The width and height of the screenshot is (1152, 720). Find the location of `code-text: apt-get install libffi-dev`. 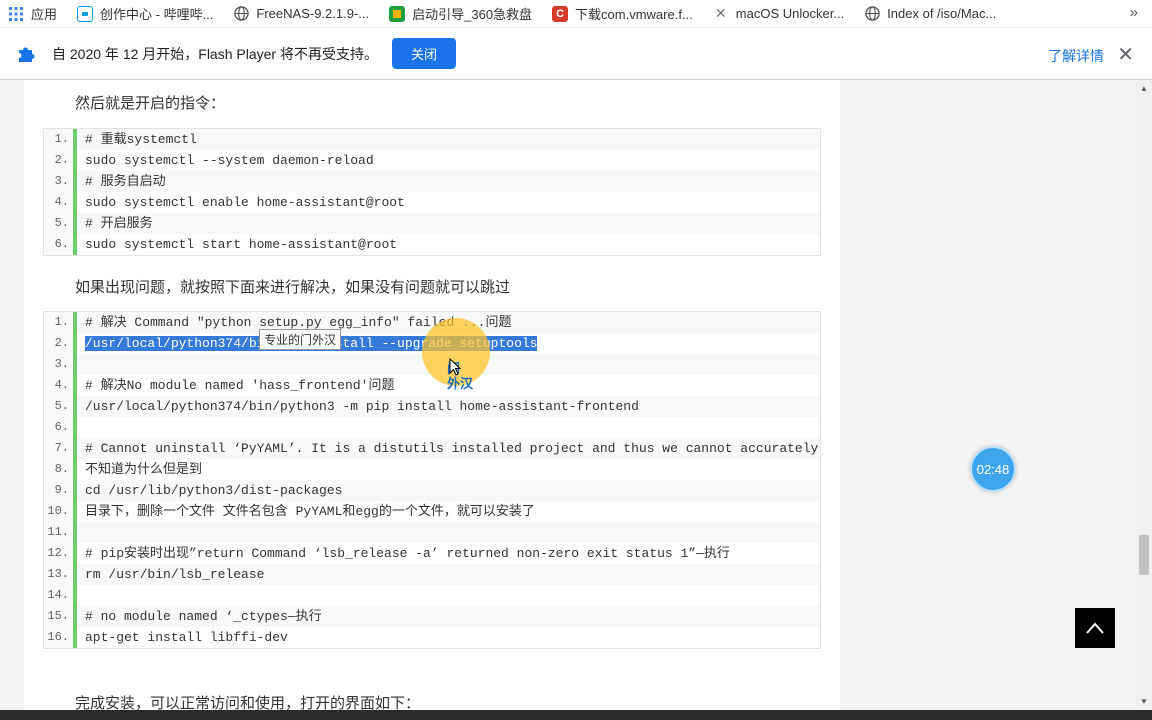

code-text: apt-get install libffi-dev is located at coordinates (186, 637).